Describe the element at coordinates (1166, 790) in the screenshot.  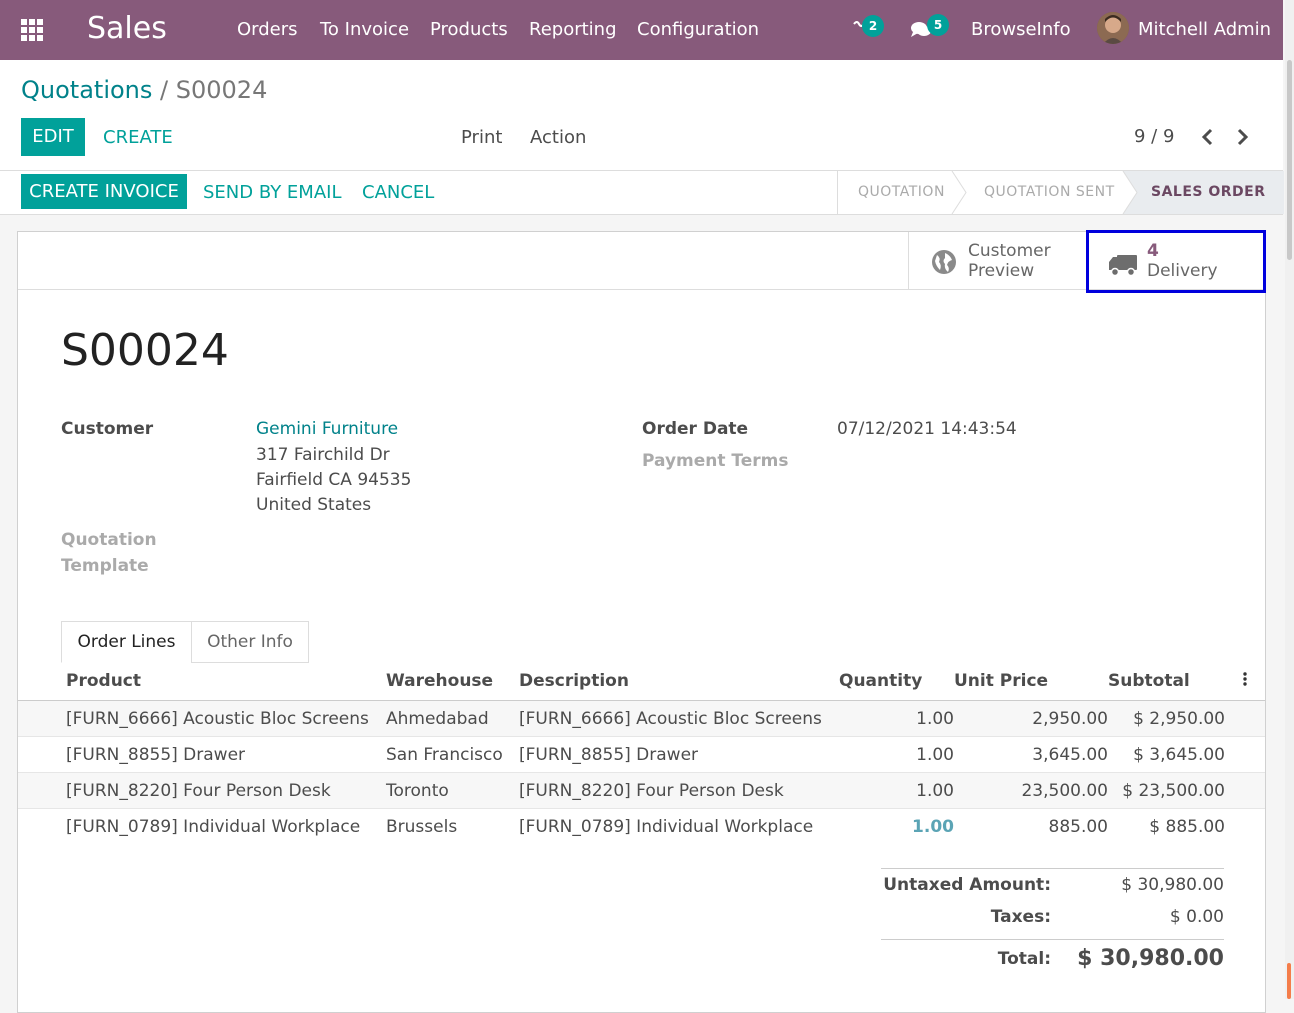
I see `row-subtotal: $ 23,500.00` at that location.